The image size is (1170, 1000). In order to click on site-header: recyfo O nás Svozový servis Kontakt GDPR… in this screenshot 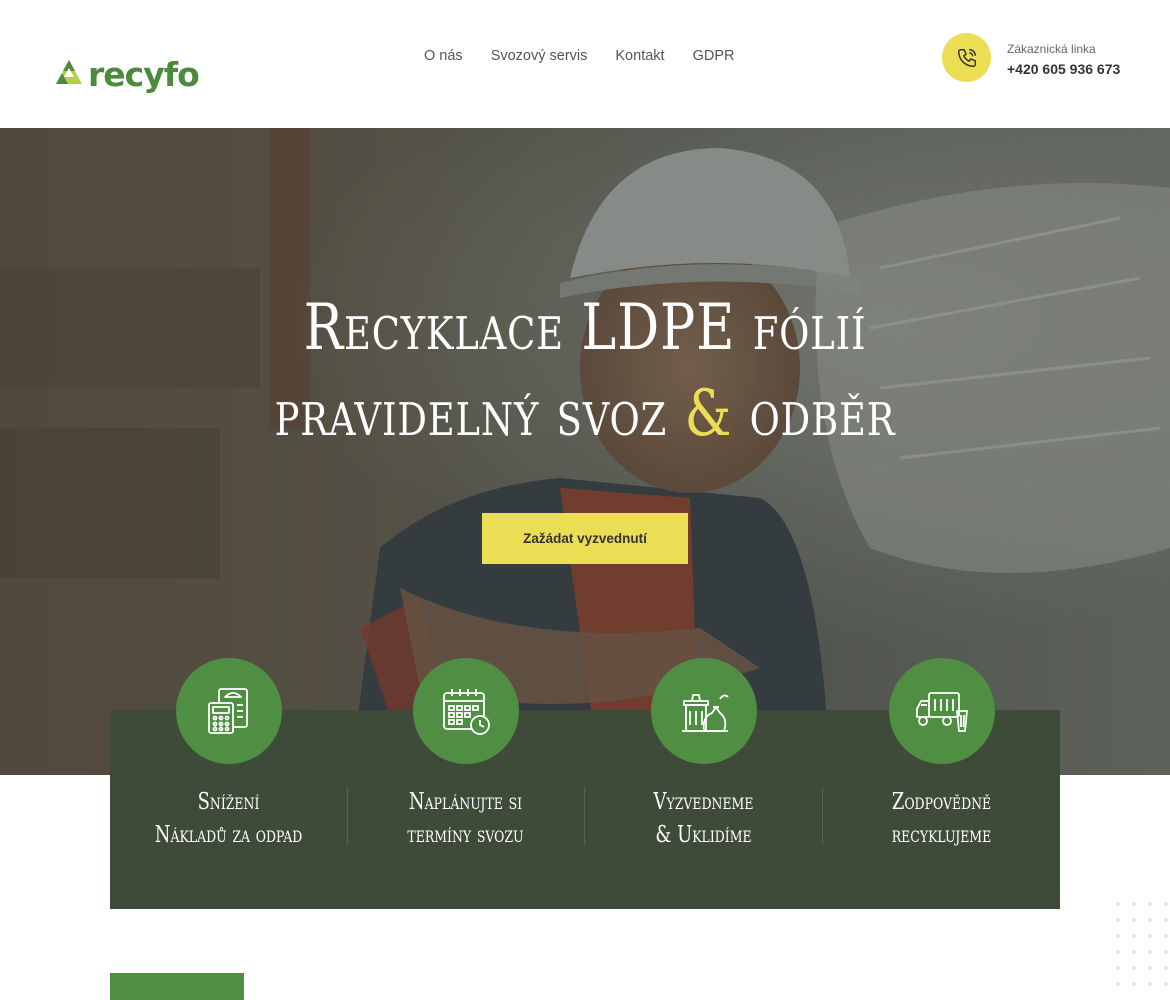, I will do `click(585, 64)`.